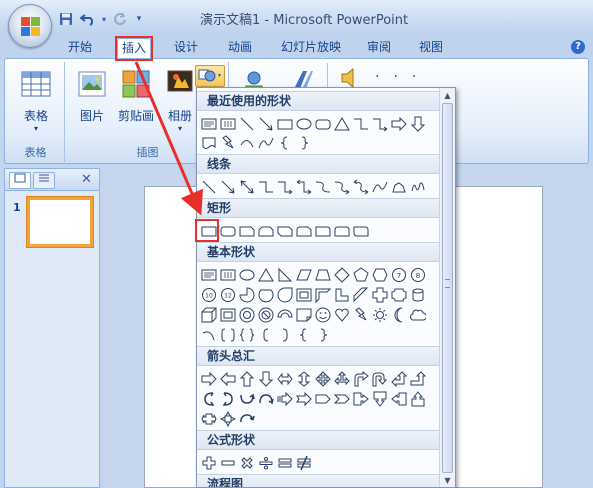  What do you see at coordinates (134, 48) in the screenshot?
I see `tab-insert: 插入` at bounding box center [134, 48].